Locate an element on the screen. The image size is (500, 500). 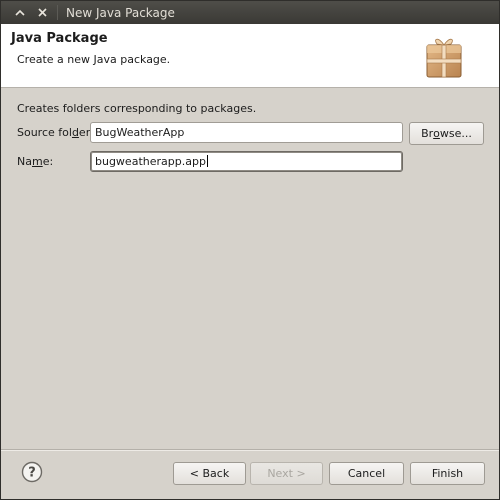
source-folder-label: Source folder: is located at coordinates (55, 132).